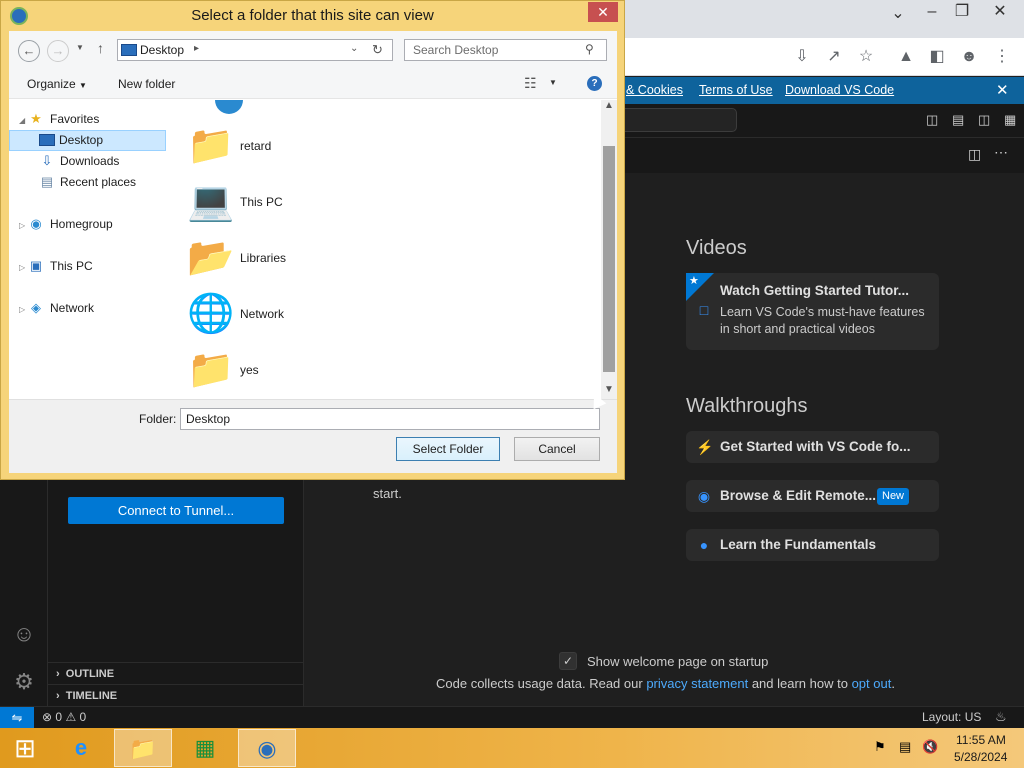 The image size is (1024, 768). Describe the element at coordinates (58, 51) in the screenshot. I see `forward-arrow-icon: →` at that location.